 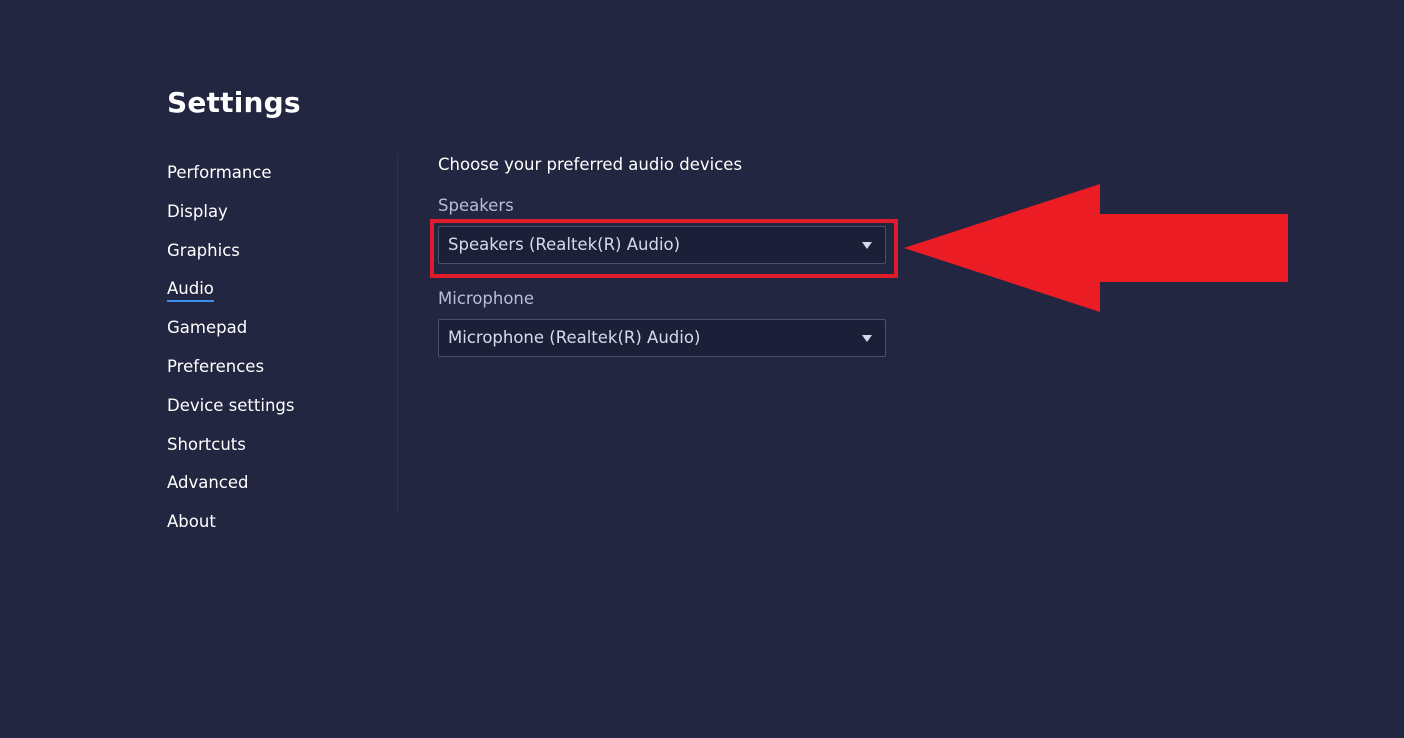 What do you see at coordinates (664, 248) in the screenshot?
I see `annotation-highlight-box` at bounding box center [664, 248].